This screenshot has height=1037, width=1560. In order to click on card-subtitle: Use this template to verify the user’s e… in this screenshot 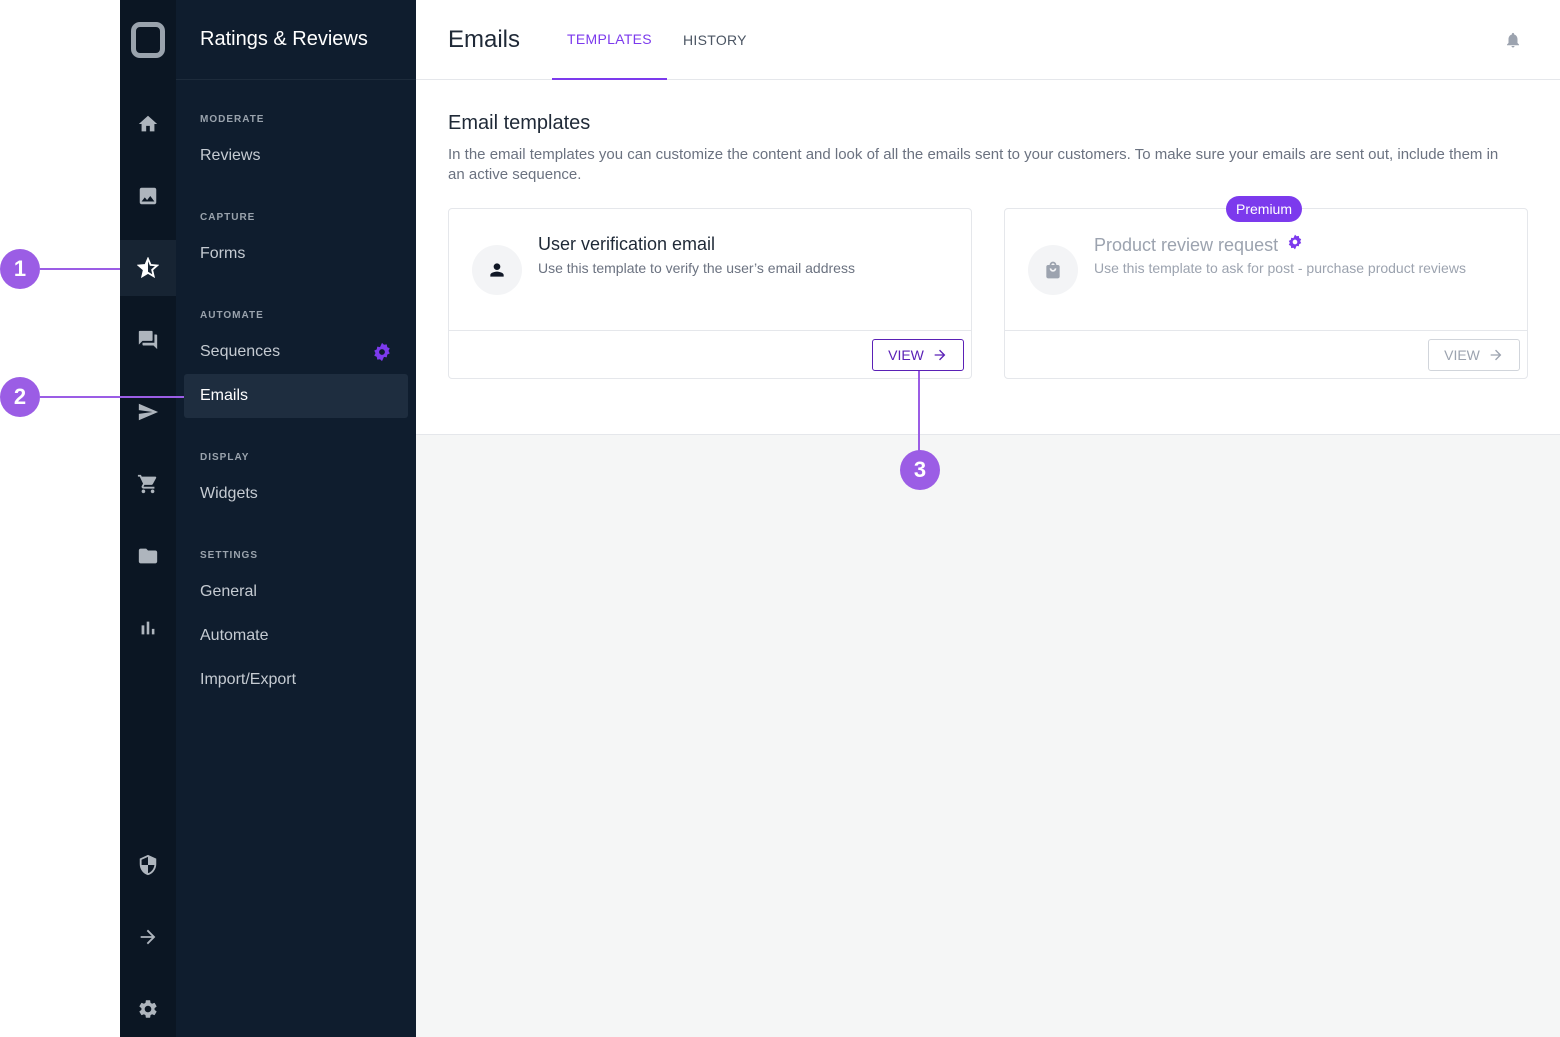, I will do `click(696, 268)`.